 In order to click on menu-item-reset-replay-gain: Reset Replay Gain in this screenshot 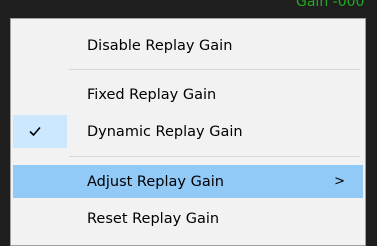, I will do `click(188, 218)`.